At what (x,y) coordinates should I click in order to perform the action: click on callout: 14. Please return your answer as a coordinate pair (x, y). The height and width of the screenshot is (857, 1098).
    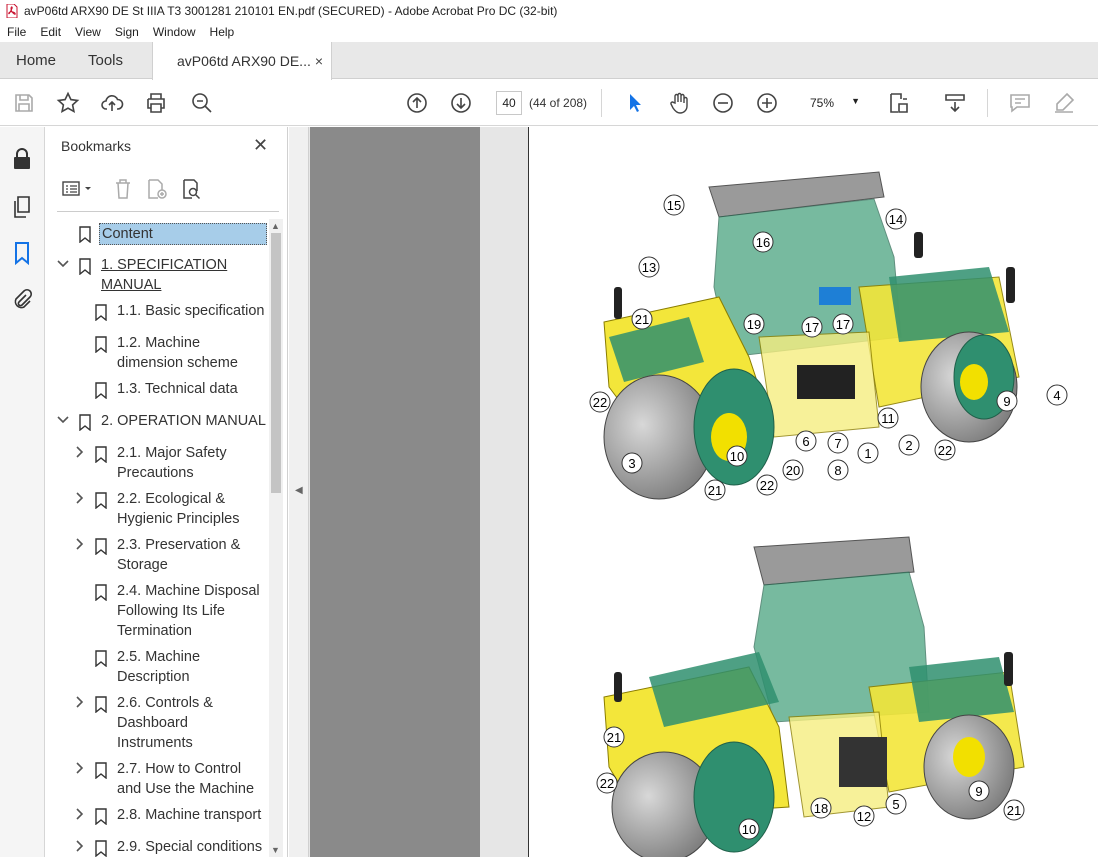
    Looking at the image, I should click on (896, 219).